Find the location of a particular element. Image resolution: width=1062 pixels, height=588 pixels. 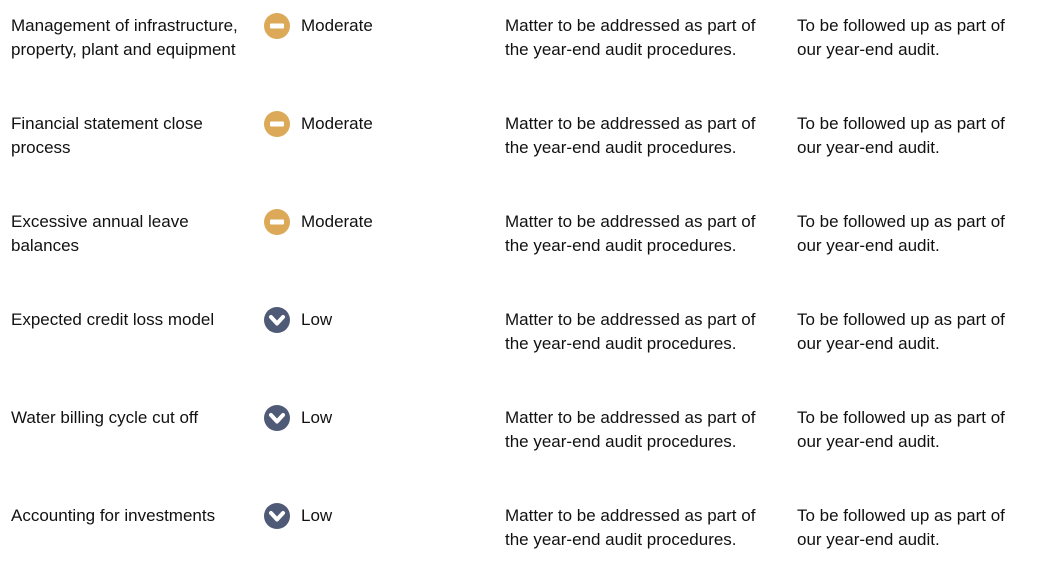

area-cell: Excessive annual leave balances is located at coordinates (100, 233).